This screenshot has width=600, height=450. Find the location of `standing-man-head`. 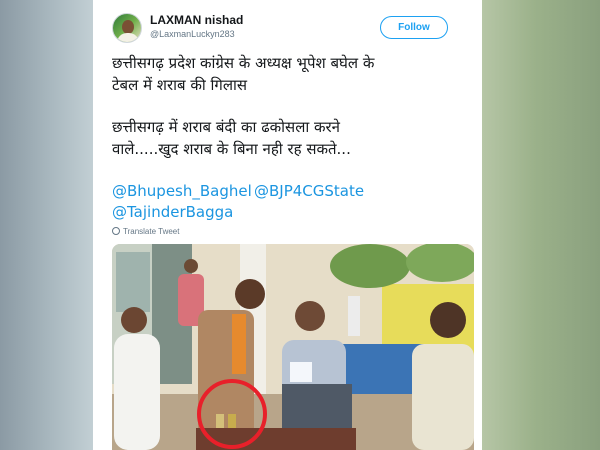

standing-man-head is located at coordinates (250, 294).